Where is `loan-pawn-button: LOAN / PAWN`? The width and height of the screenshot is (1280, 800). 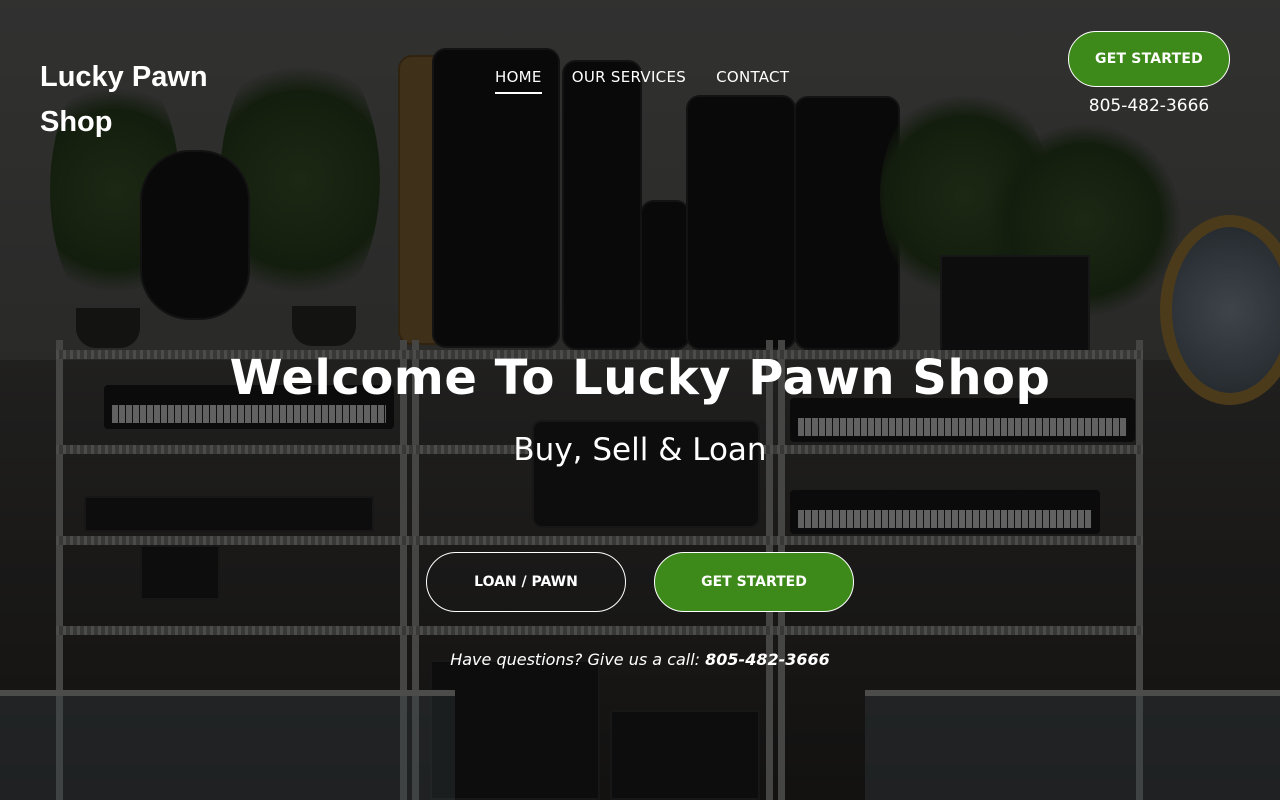 loan-pawn-button: LOAN / PAWN is located at coordinates (526, 582).